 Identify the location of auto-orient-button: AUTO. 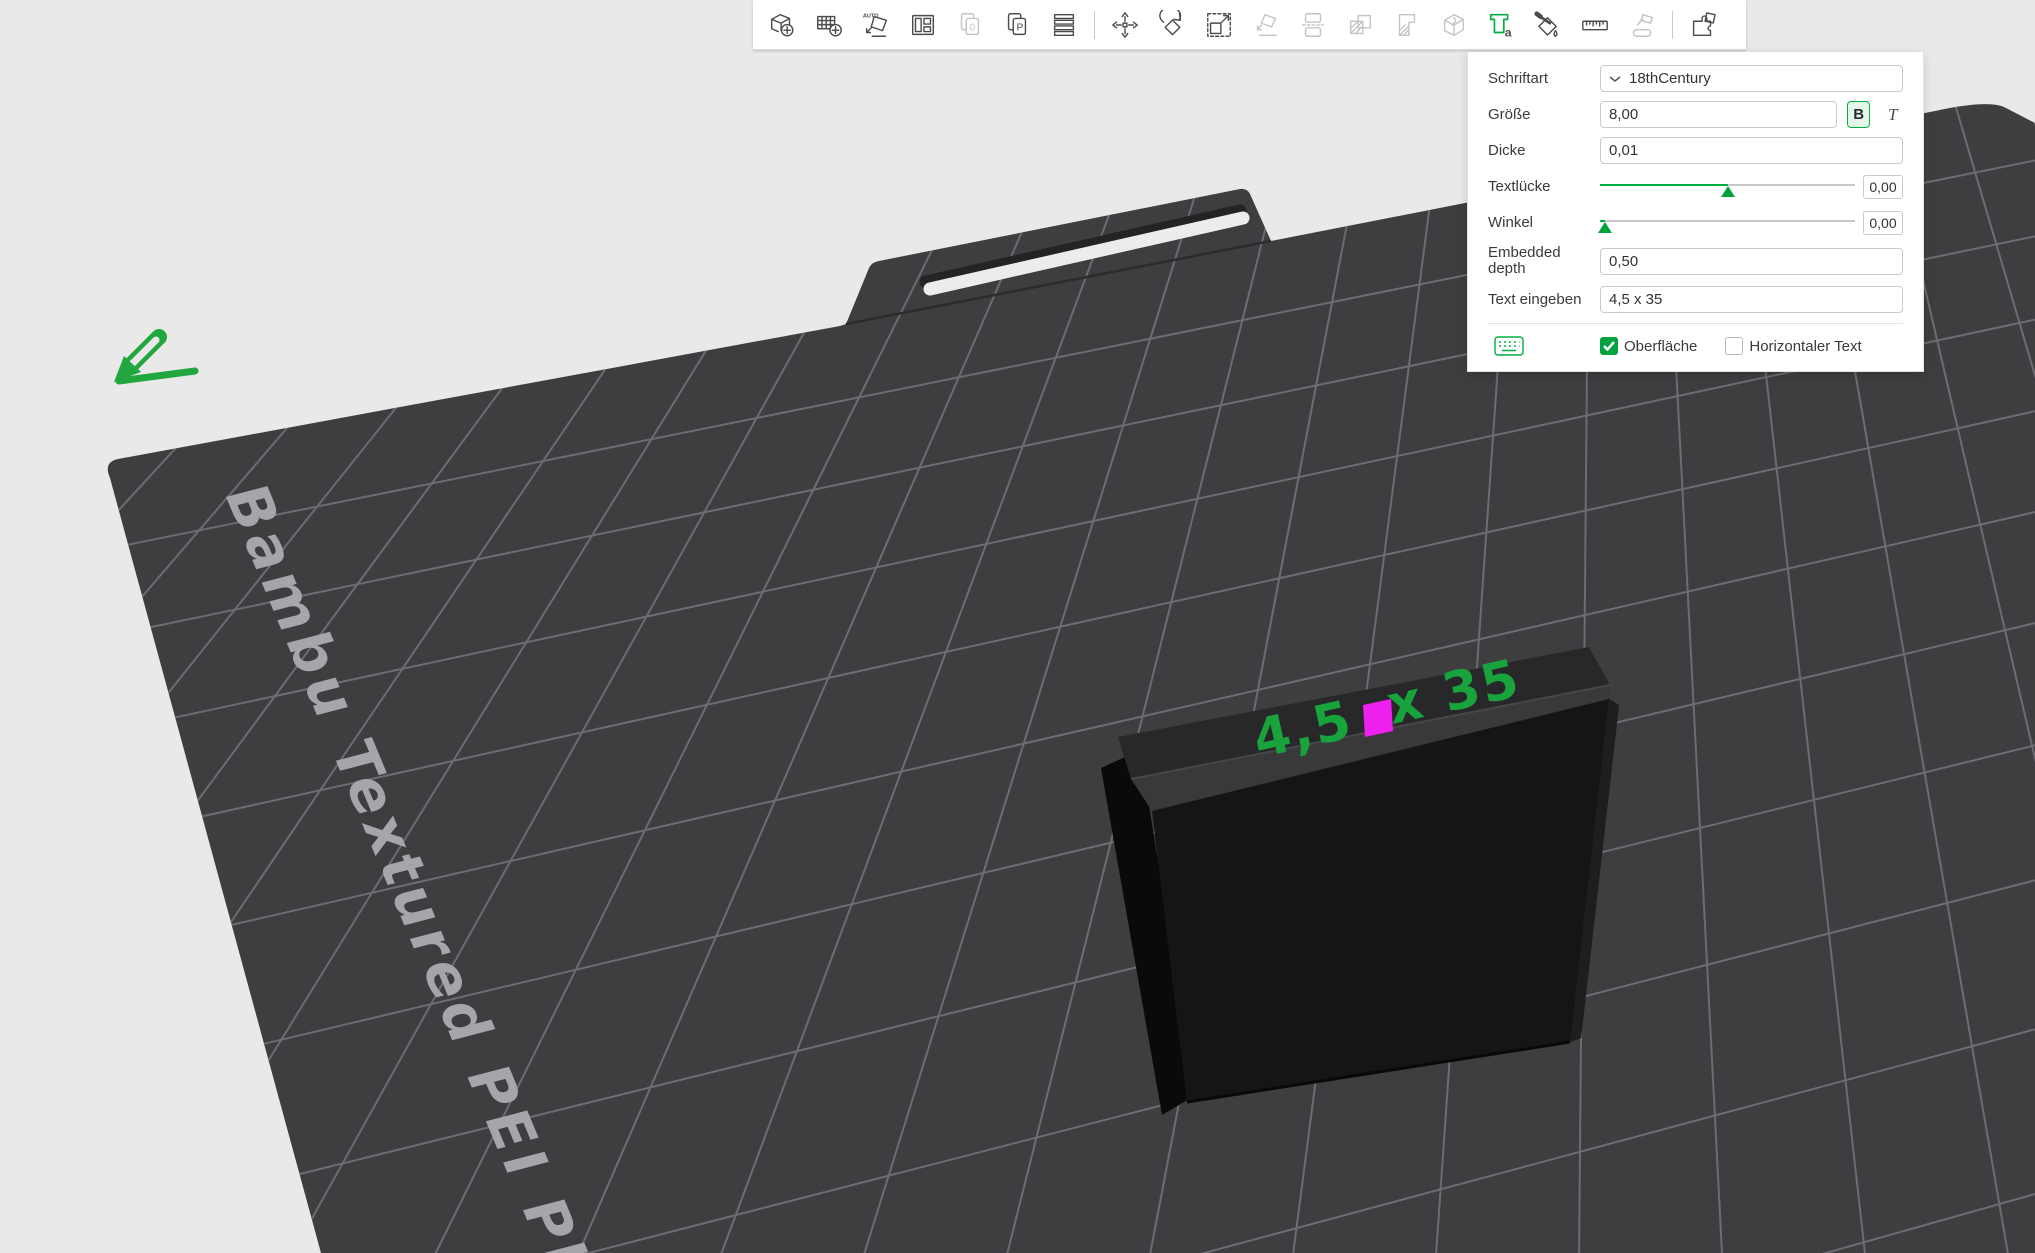
(876, 25).